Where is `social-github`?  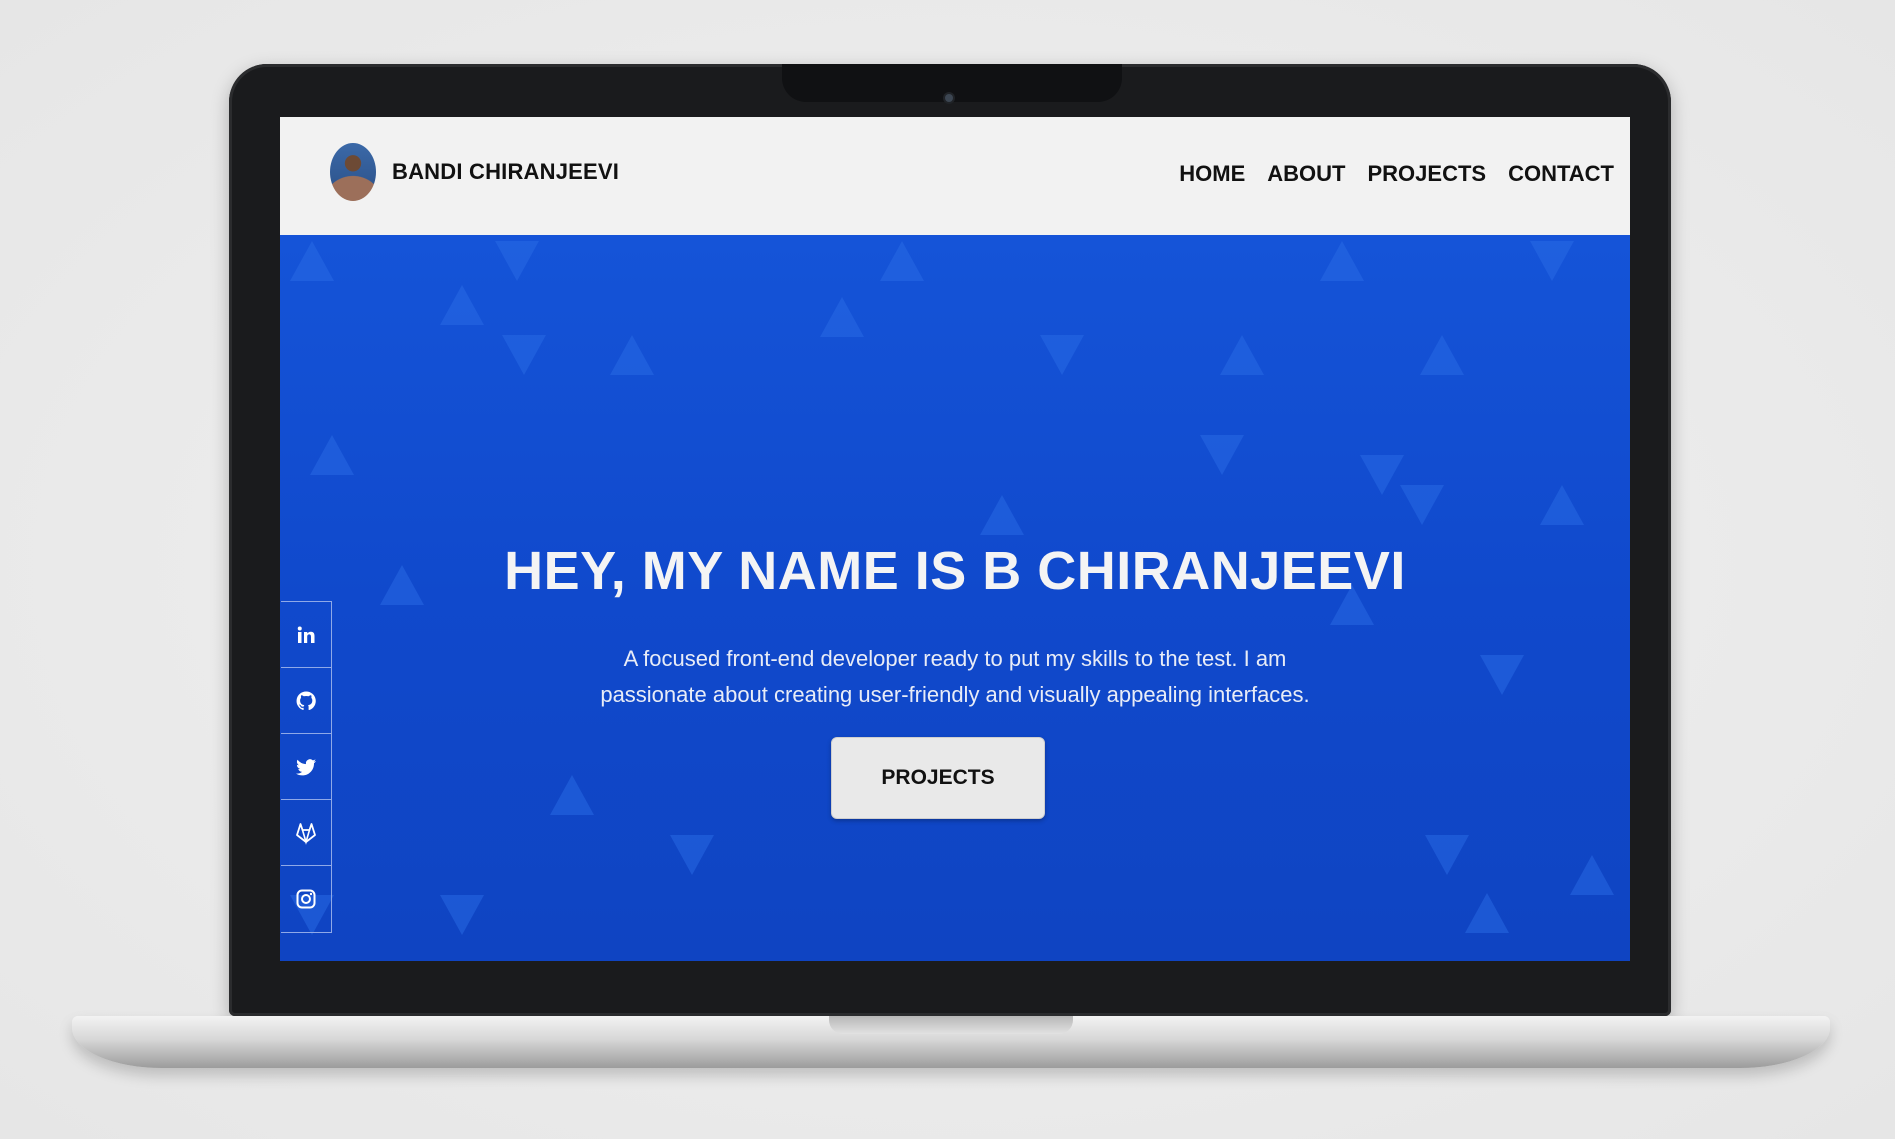 social-github is located at coordinates (306, 701).